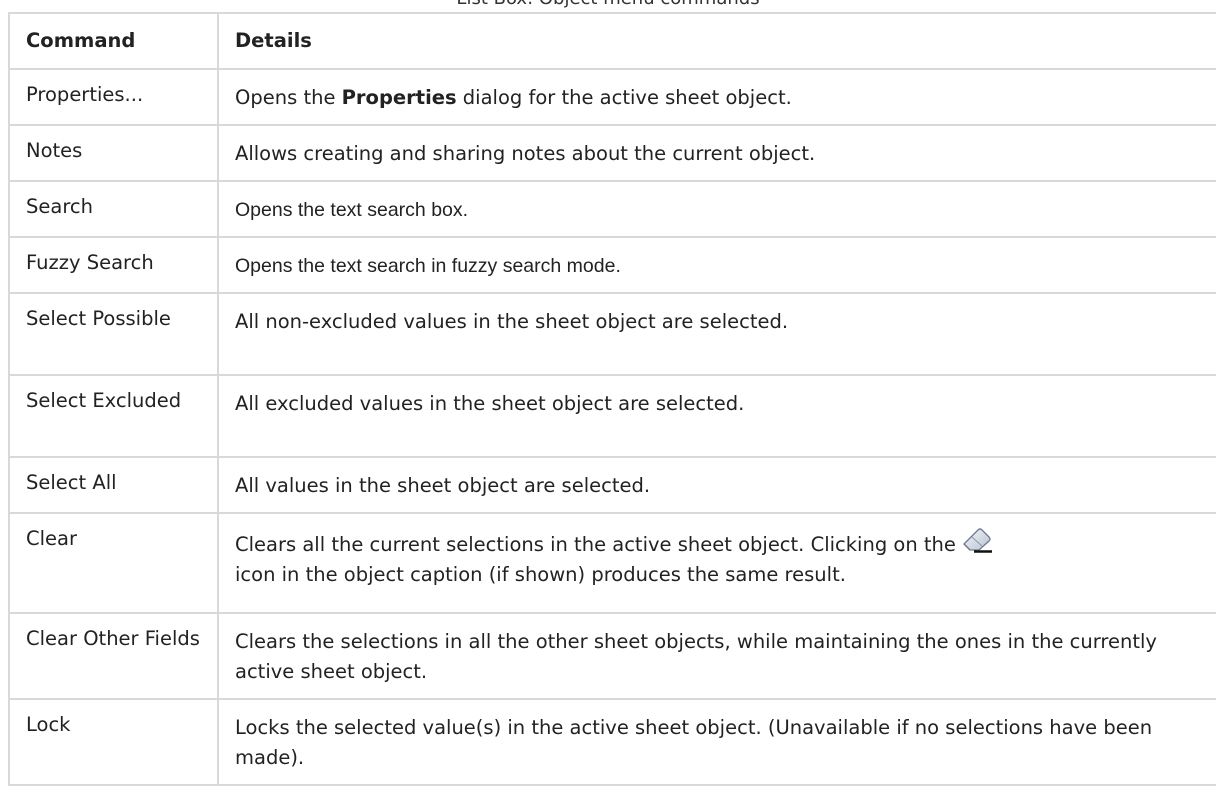 Image resolution: width=1216 pixels, height=802 pixels. What do you see at coordinates (716, 209) in the screenshot?
I see `details-cell: Opens the text search box.` at bounding box center [716, 209].